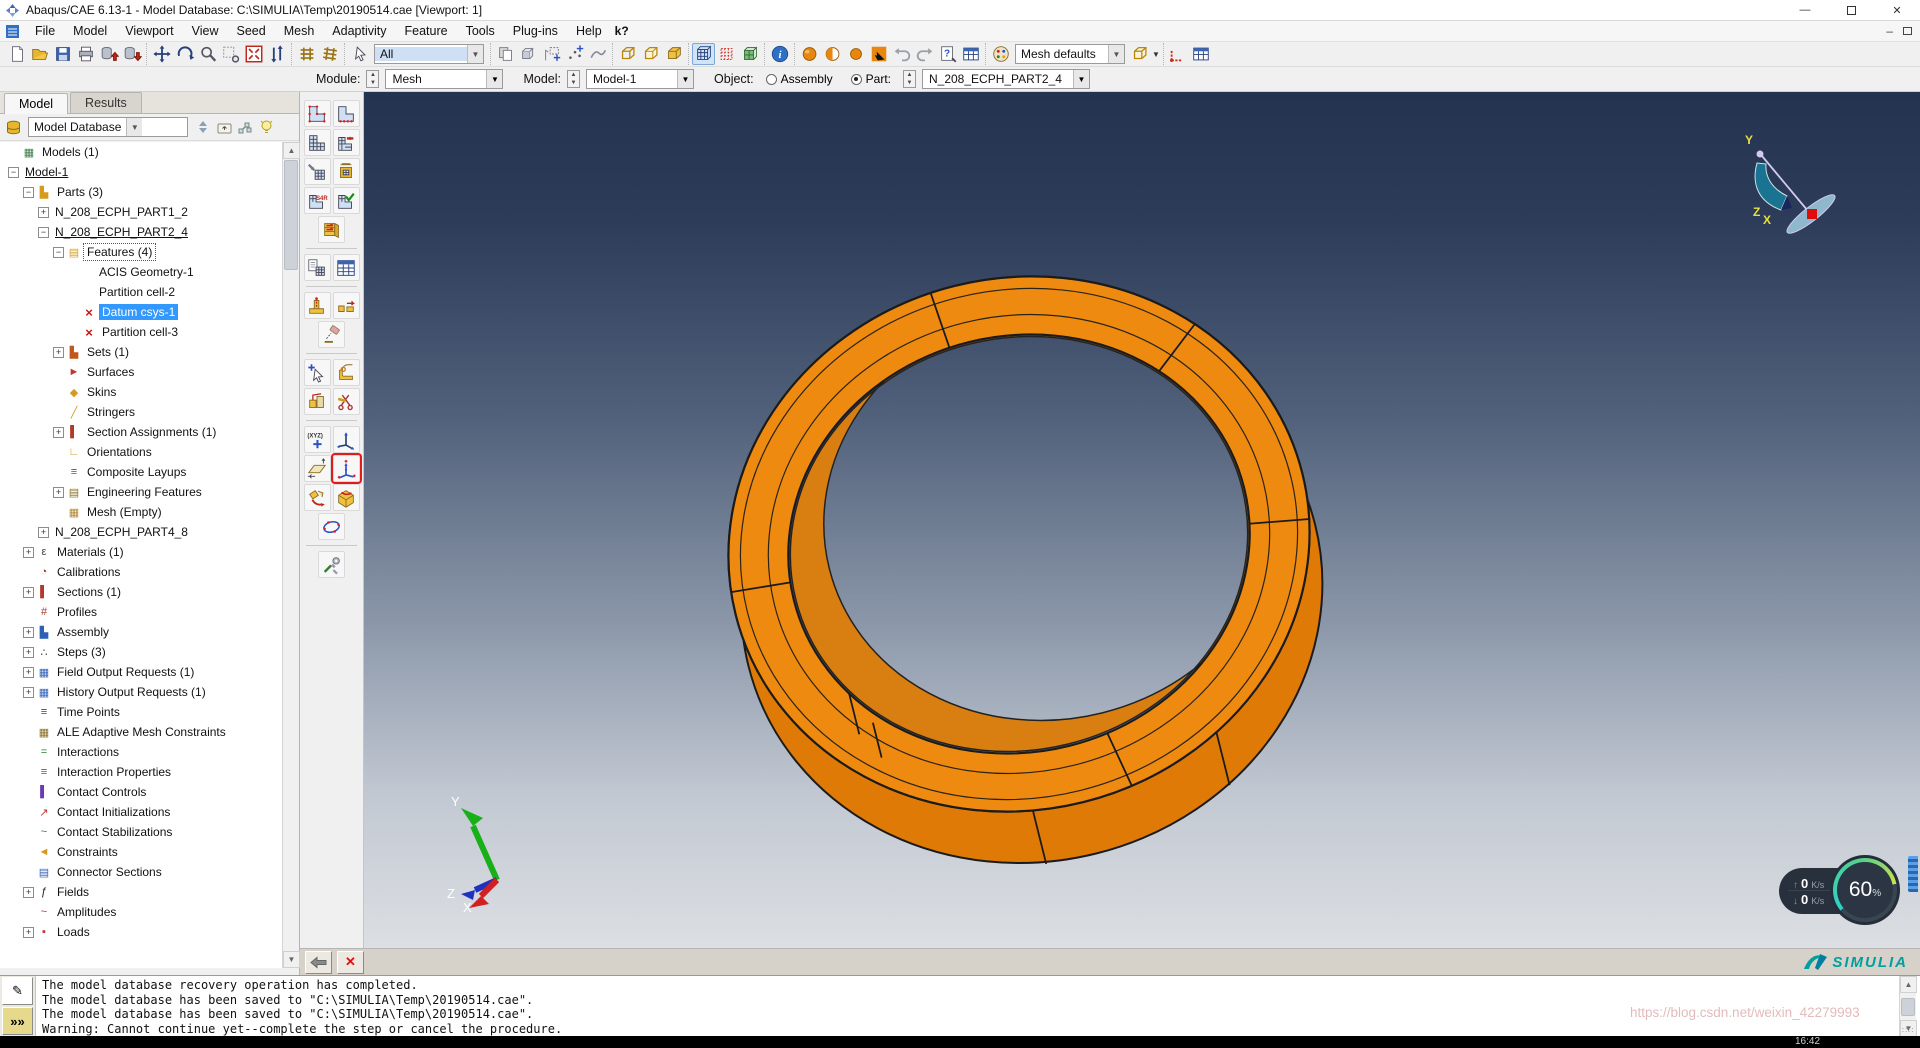  I want to click on folder-up-icon, so click(224, 127).